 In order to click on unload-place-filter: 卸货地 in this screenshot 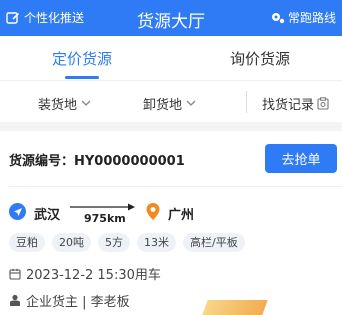, I will do `click(169, 103)`.